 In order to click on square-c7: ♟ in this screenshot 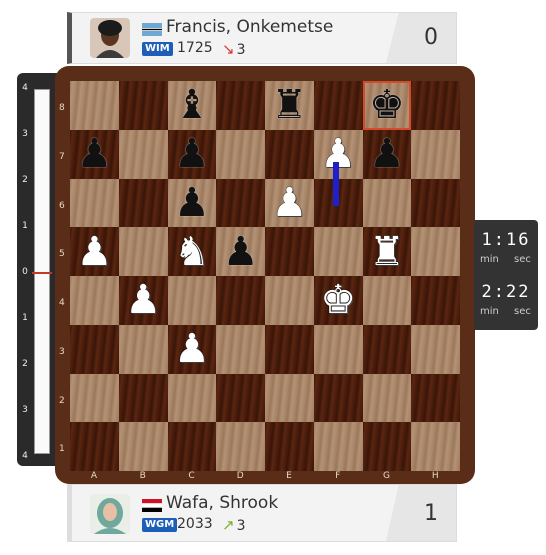, I will do `click(192, 154)`.